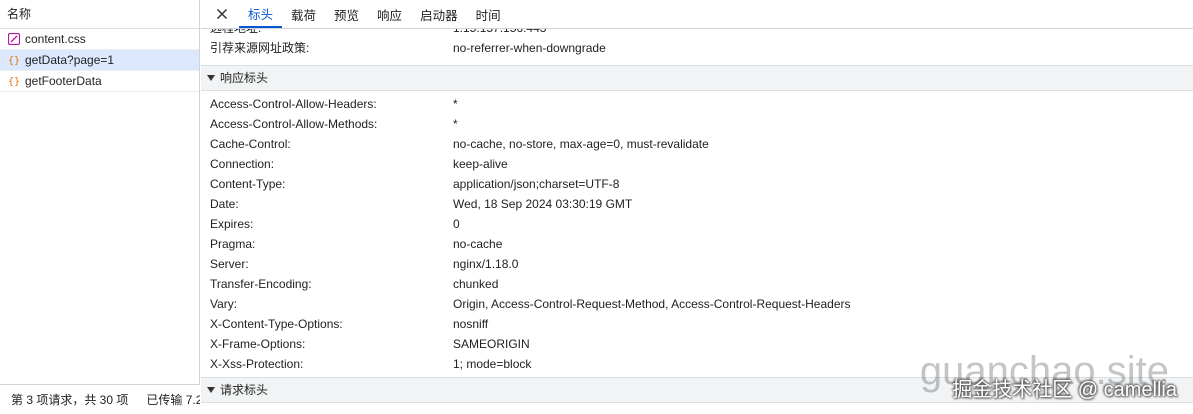  I want to click on section-title: 请求标头, so click(244, 390).